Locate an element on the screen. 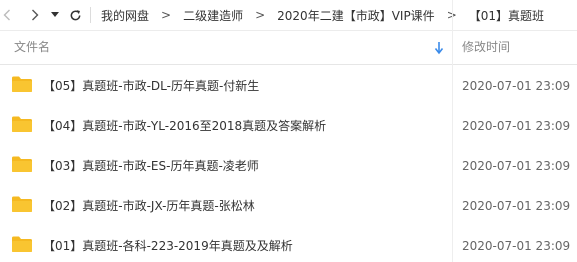 Image resolution: width=577 pixels, height=262 pixels. file-name: 【05】真题班-市政-DL-历年真题-付新生 is located at coordinates (151, 86).